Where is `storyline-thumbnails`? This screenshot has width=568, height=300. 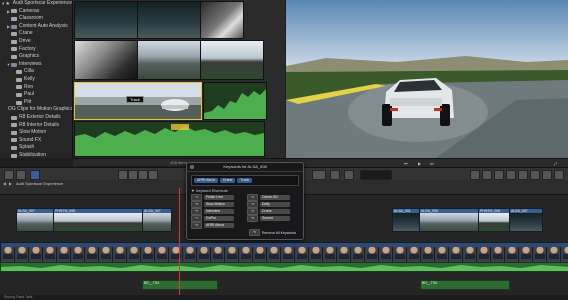
storyline-thumbnails is located at coordinates (284, 255).